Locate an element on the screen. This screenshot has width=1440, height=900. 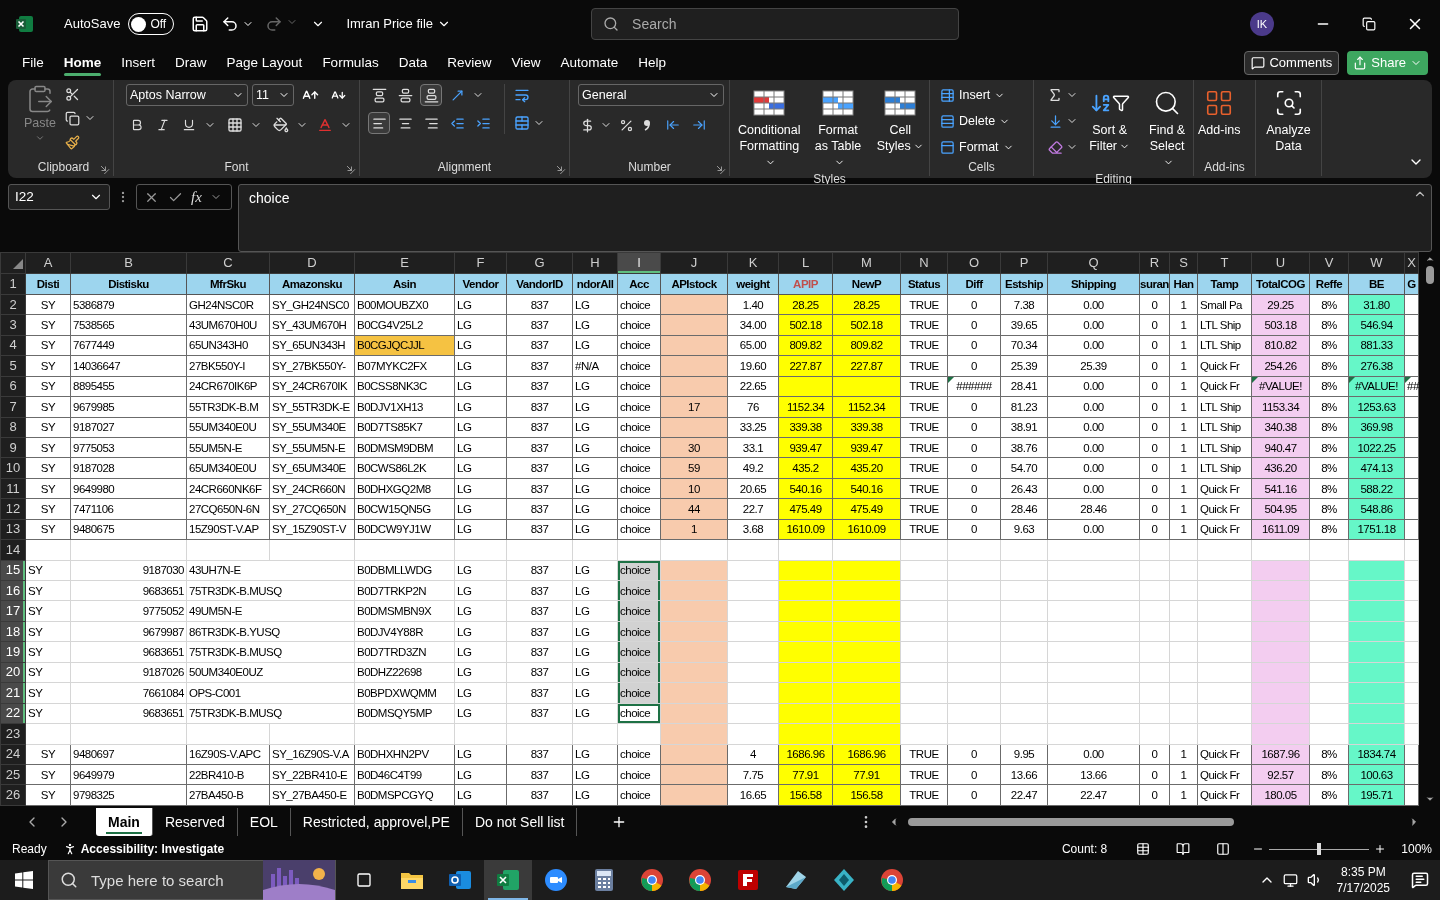
column-letter: N is located at coordinates (924, 263).